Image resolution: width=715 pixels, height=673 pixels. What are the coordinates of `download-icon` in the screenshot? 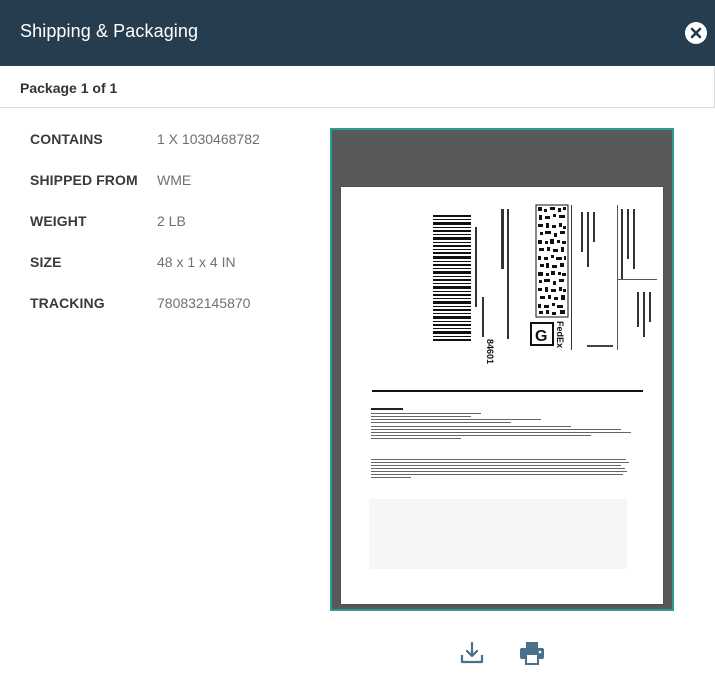 It's located at (472, 652).